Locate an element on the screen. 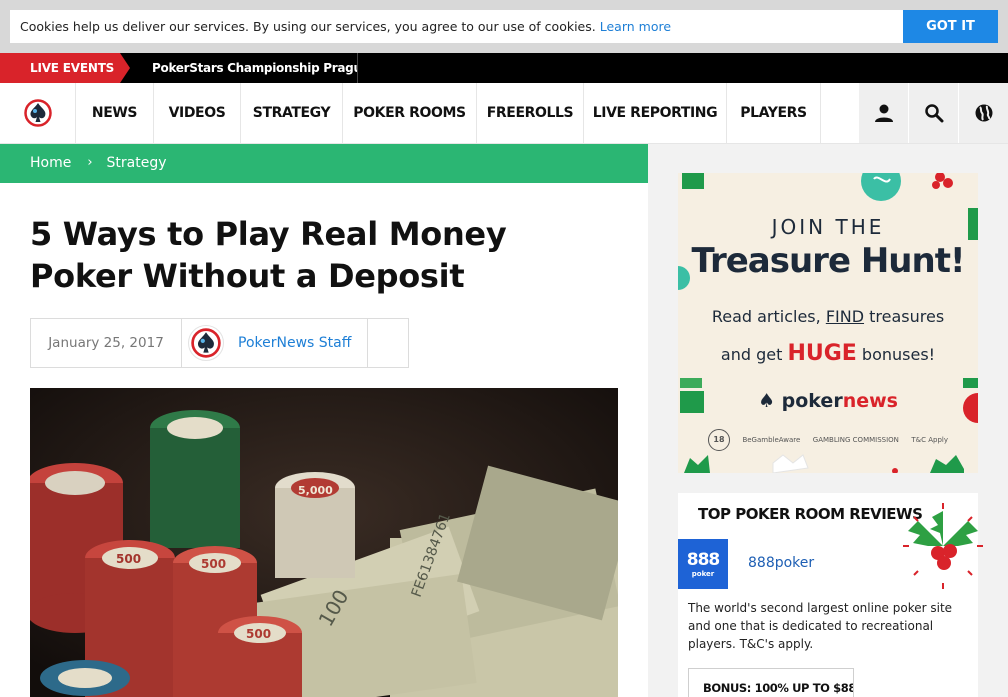 Image resolution: width=1008 pixels, height=697 pixels. brand-spade-icon: ♠ is located at coordinates (770, 401).